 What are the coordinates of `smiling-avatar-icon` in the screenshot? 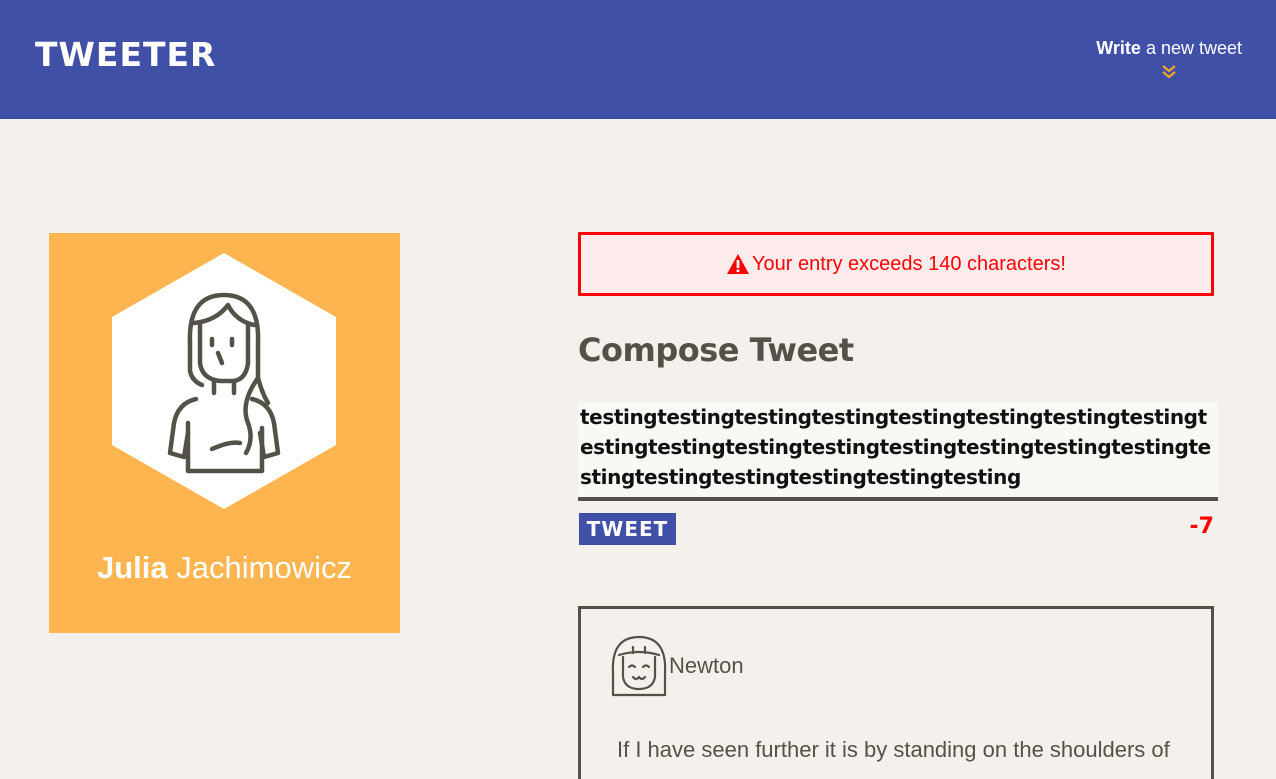 It's located at (639, 666).